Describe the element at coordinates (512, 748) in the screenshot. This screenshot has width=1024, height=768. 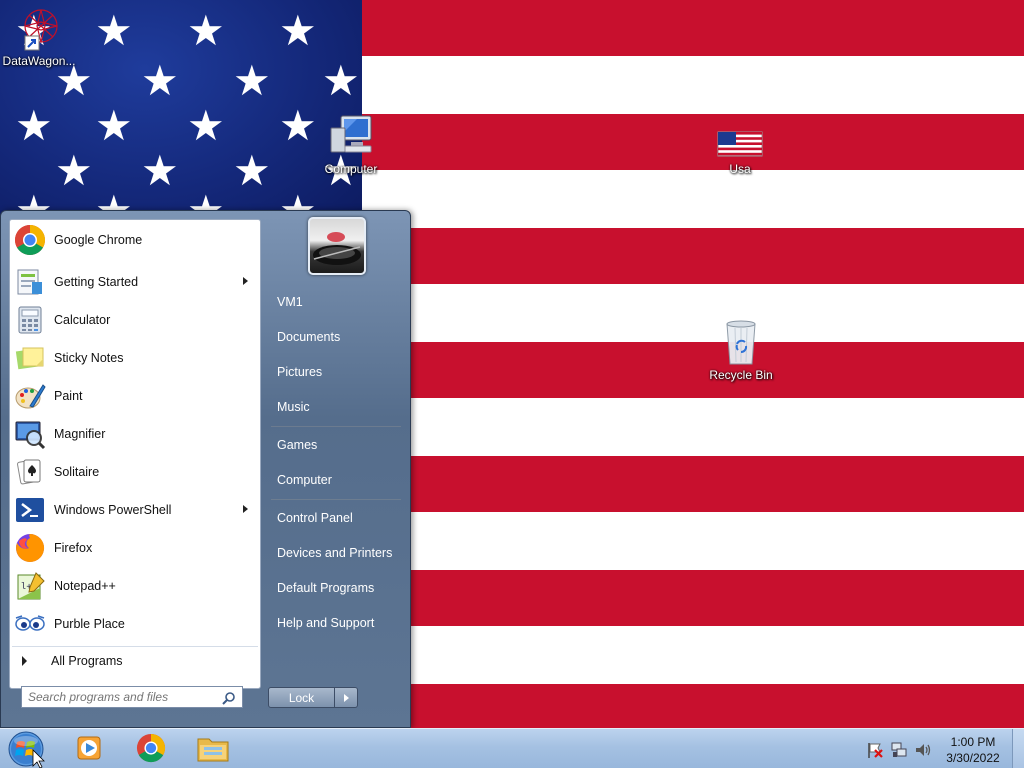
I see `taskbar: 1:00 PM 3/30/2022` at that location.